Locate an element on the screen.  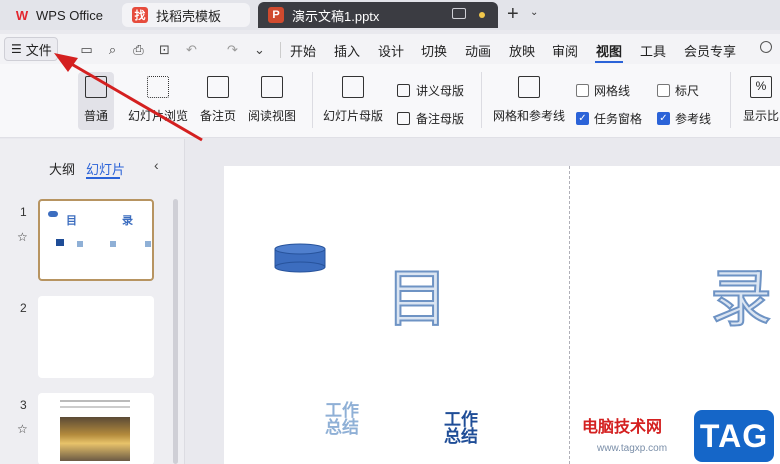
menu-review: 审阅 is located at coordinates (565, 50).